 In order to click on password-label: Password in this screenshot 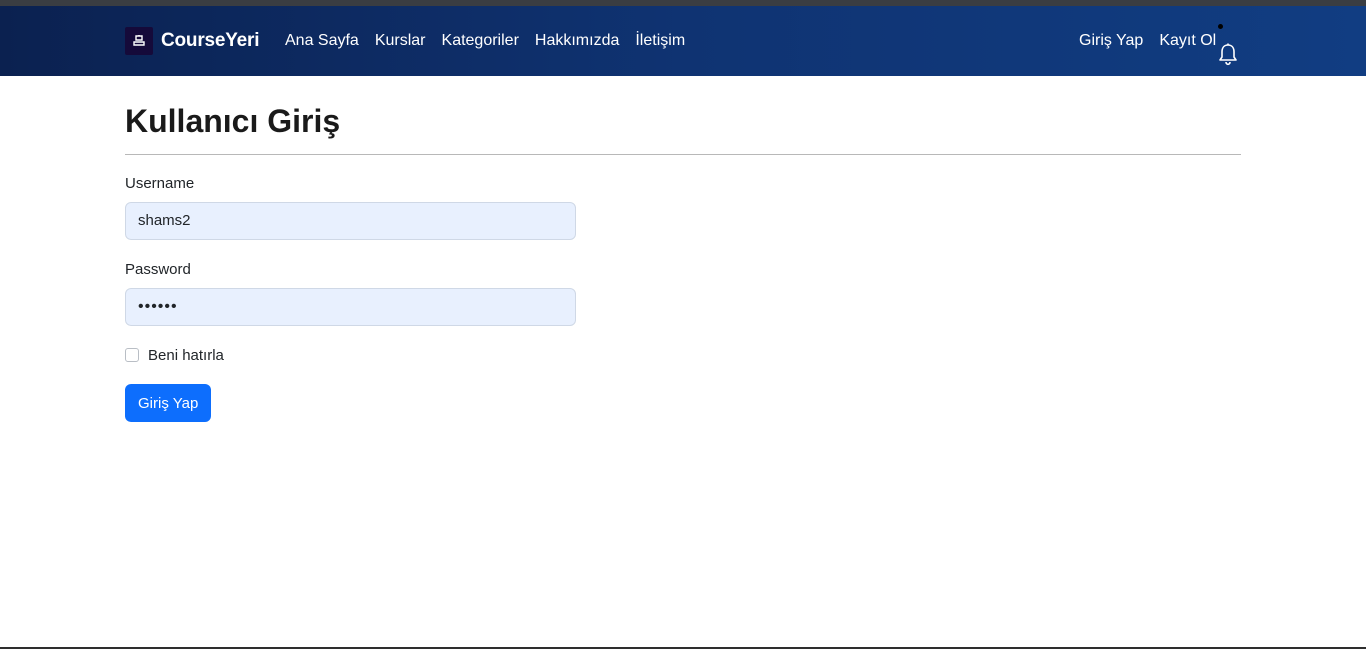, I will do `click(158, 269)`.